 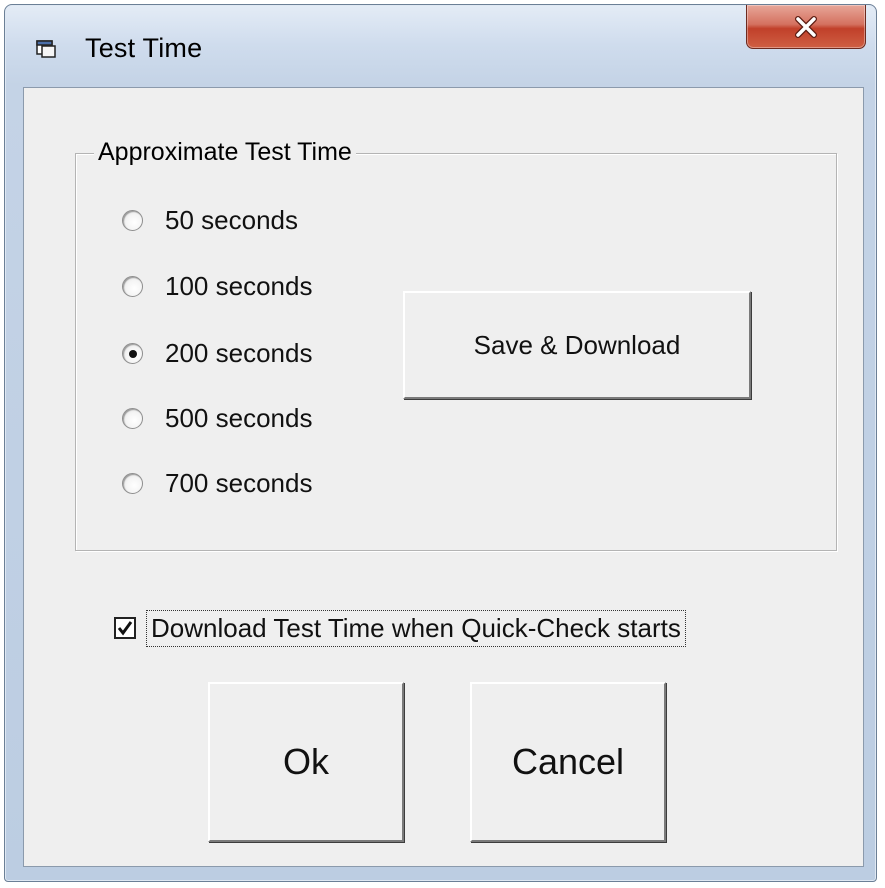 I want to click on groupbox-legend: Approximate Test Time, so click(x=225, y=152).